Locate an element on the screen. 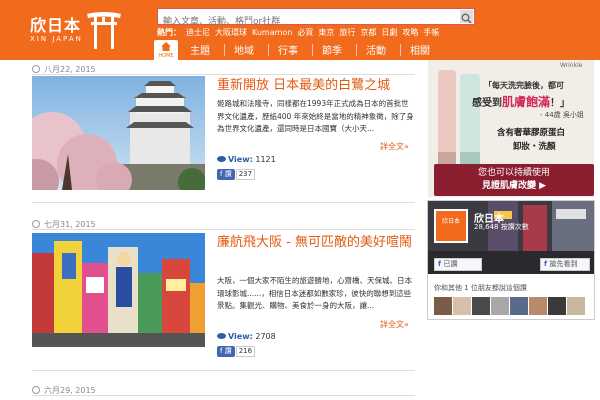 The height and width of the screenshot is (400, 600). nav-item-activities: 活動 is located at coordinates (376, 49).